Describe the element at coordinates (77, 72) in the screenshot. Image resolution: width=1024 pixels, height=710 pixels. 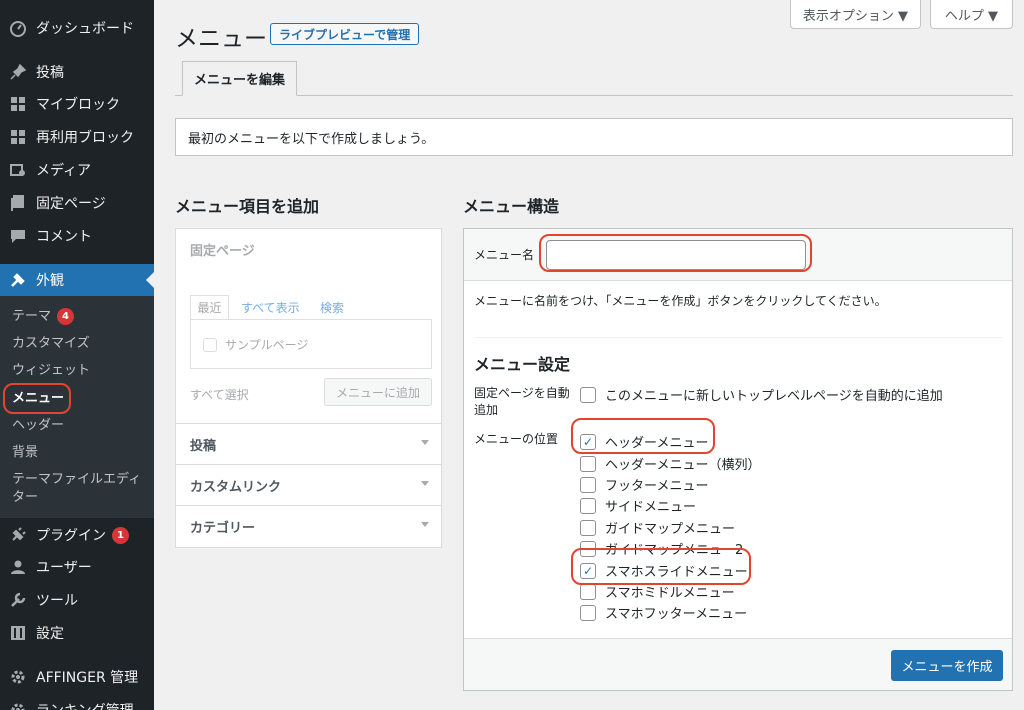
I see `nav-posts: 投稿` at that location.